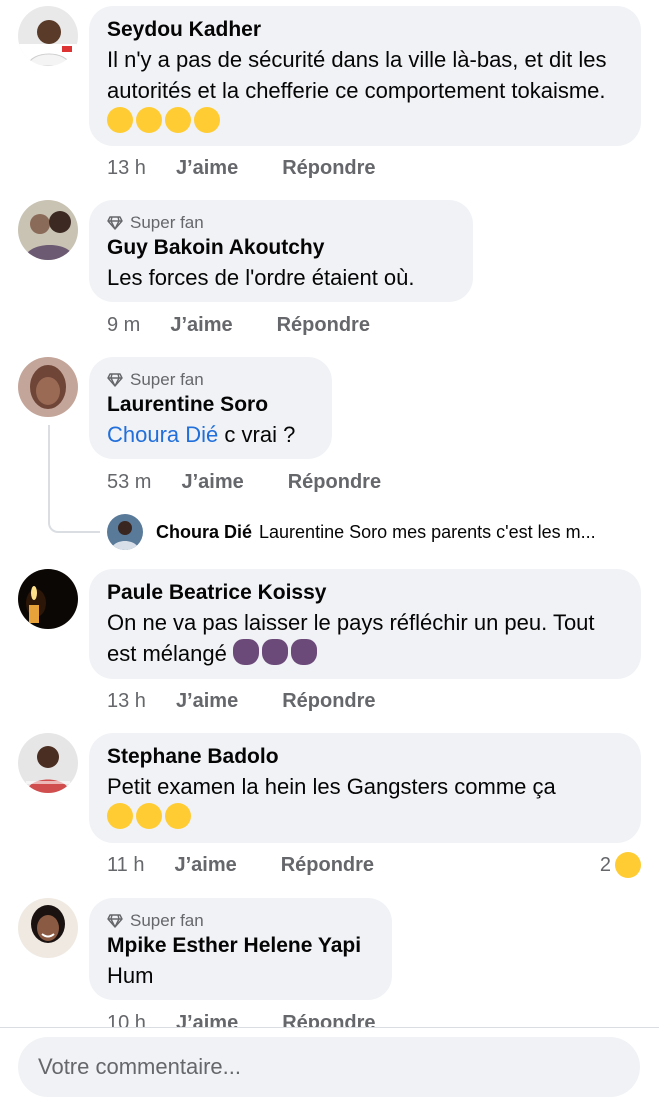 The height and width of the screenshot is (1097, 659). What do you see at coordinates (365, 757) in the screenshot?
I see `comment-author: Stephane Badolo` at bounding box center [365, 757].